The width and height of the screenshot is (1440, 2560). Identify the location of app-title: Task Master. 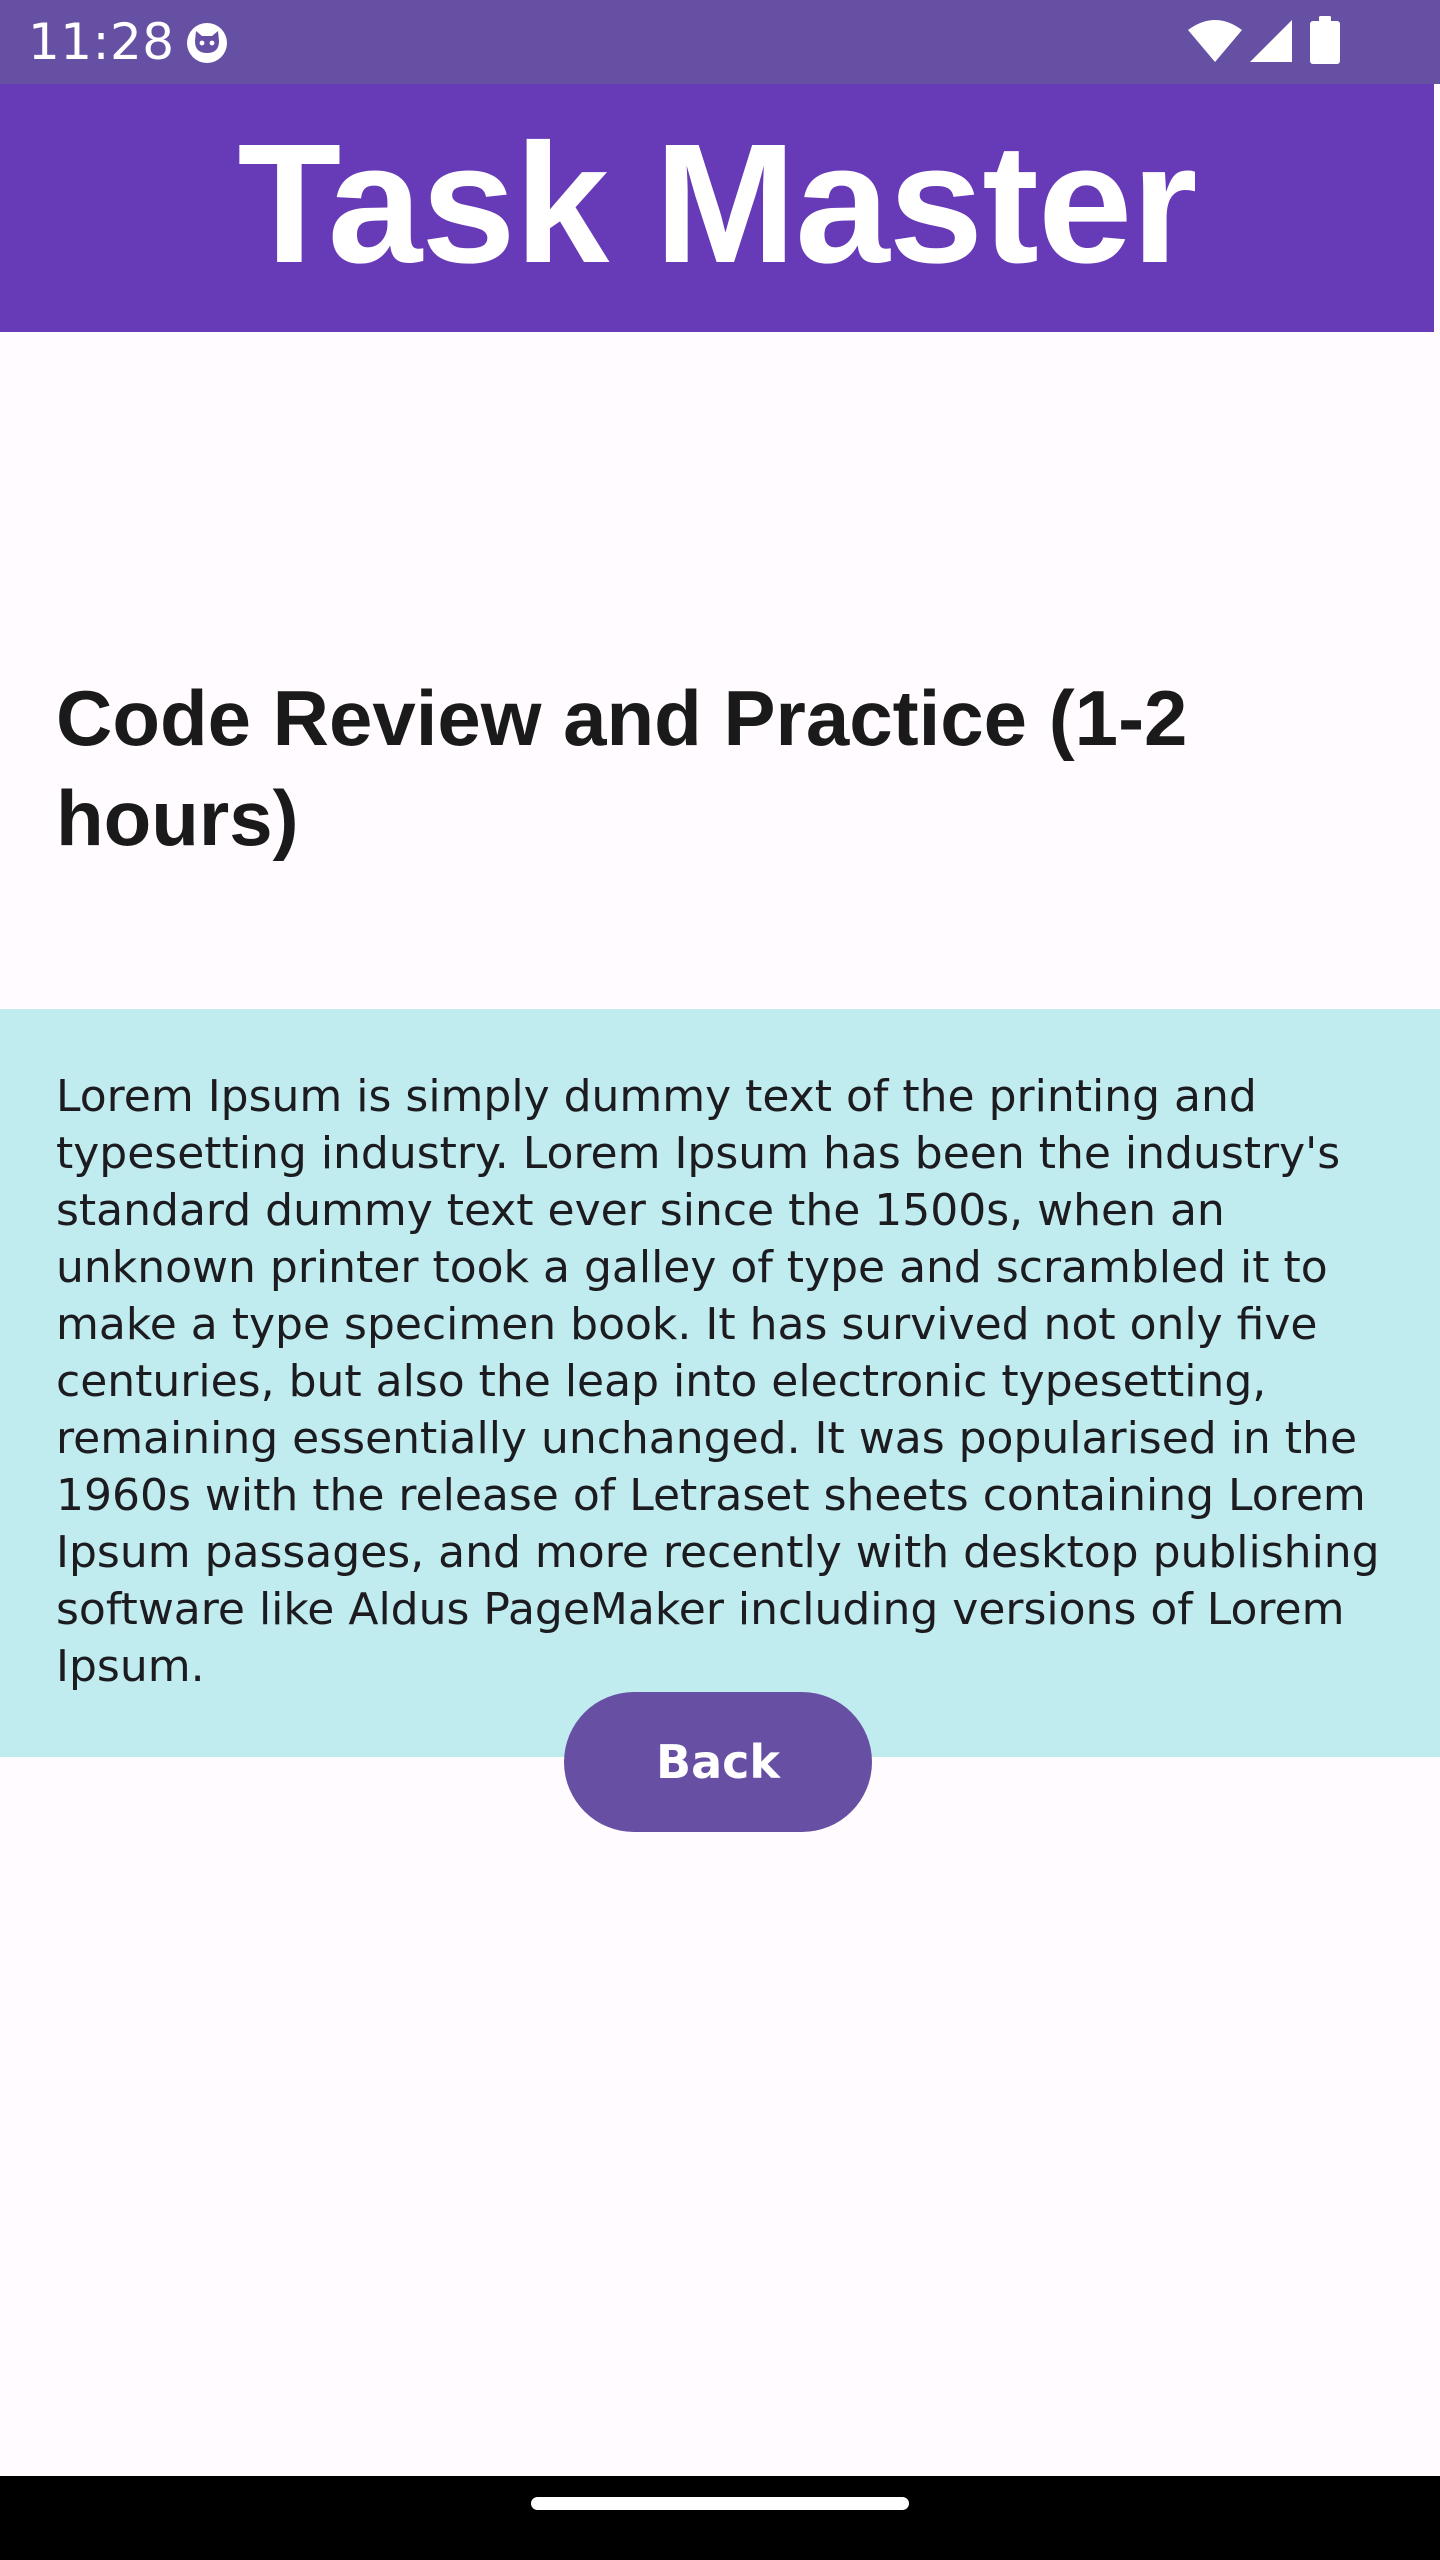
(717, 204).